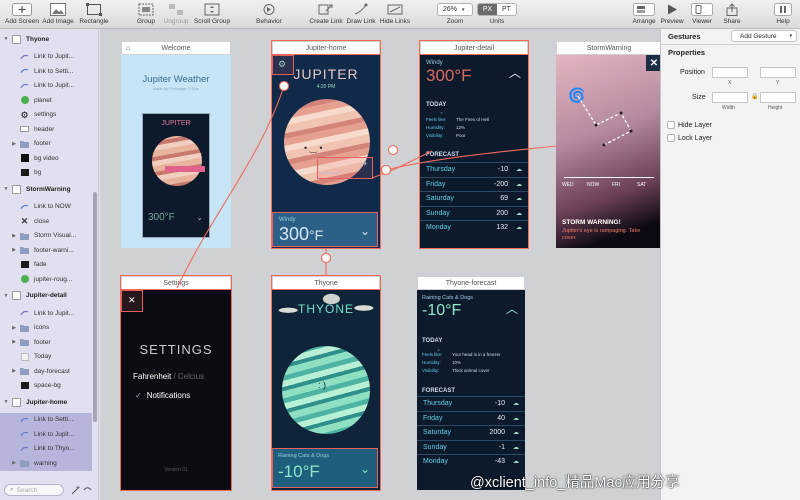  What do you see at coordinates (671, 138) in the screenshot?
I see `lock-layer-checkbox` at bounding box center [671, 138].